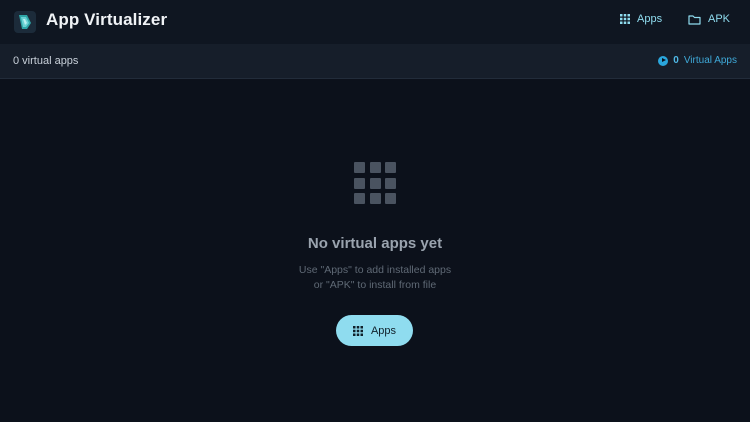 This screenshot has height=422, width=750. What do you see at coordinates (676, 60) in the screenshot?
I see `virtual-apps-badge-count: 0` at bounding box center [676, 60].